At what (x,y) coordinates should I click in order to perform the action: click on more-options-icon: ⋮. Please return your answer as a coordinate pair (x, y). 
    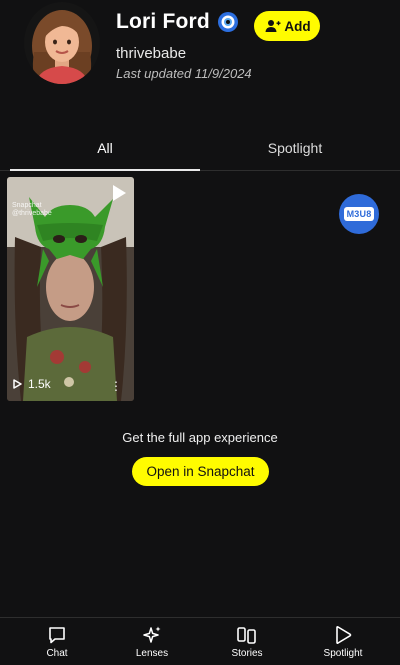
    Looking at the image, I should click on (116, 386).